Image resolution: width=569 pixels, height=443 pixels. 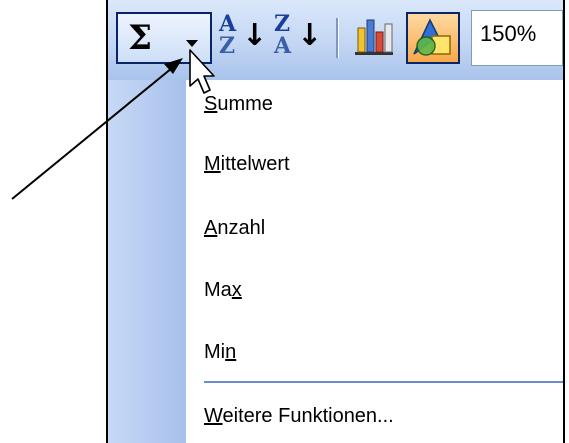 I want to click on menu-item-mnemonic: n, so click(x=231, y=352).